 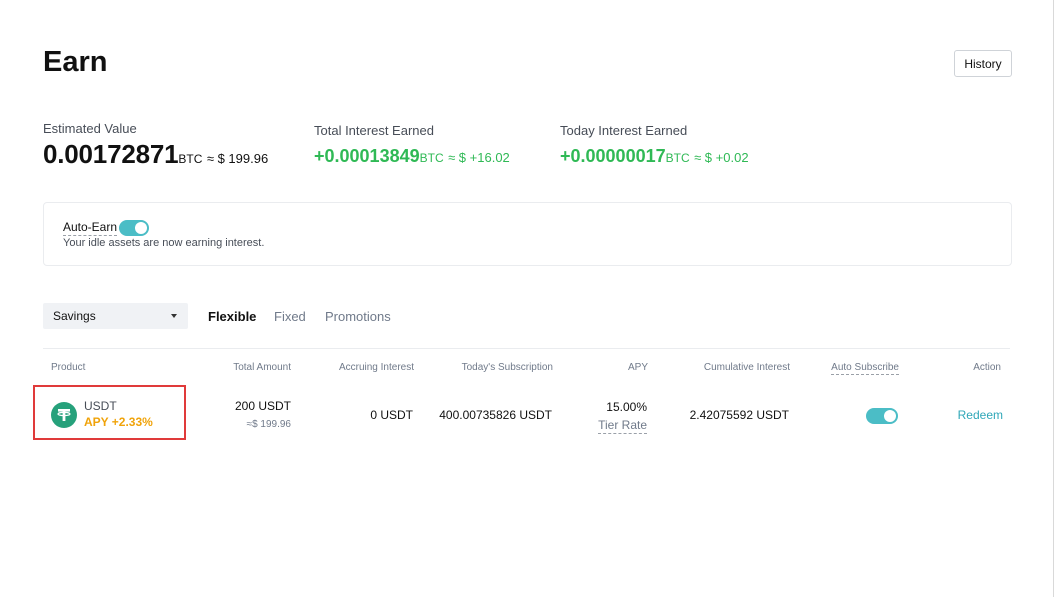 What do you see at coordinates (746, 367) in the screenshot?
I see `header-cumulative-interest: Cumulative Interest` at bounding box center [746, 367].